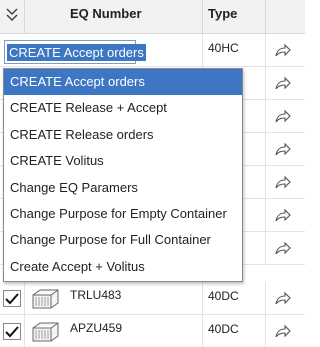 This screenshot has height=347, width=320. What do you see at coordinates (123, 214) in the screenshot?
I see `dropdown-option: Change Purpose for Empty Container` at bounding box center [123, 214].